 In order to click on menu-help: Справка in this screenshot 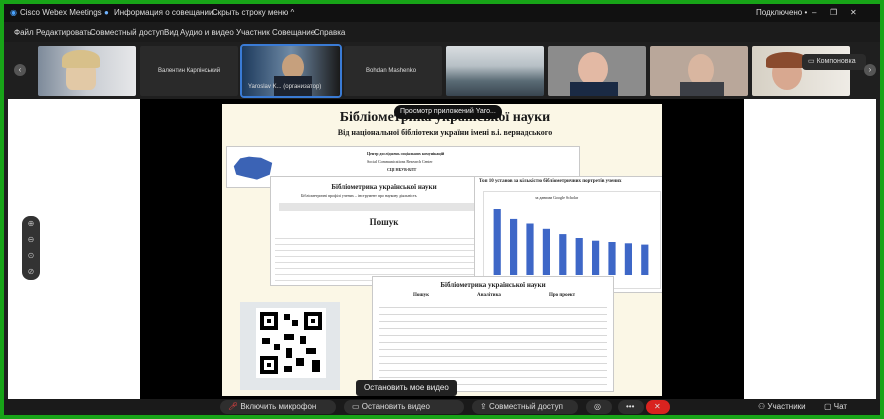, I will do `click(329, 32)`.